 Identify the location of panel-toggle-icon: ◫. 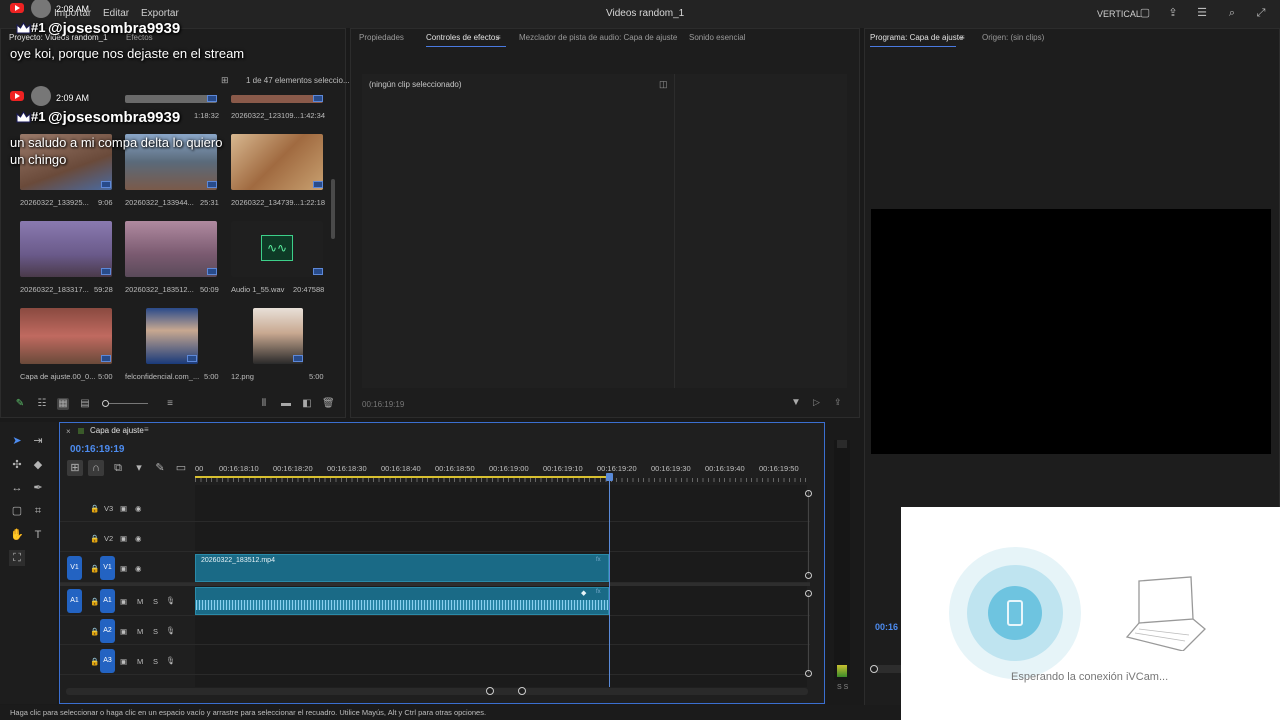
(663, 84).